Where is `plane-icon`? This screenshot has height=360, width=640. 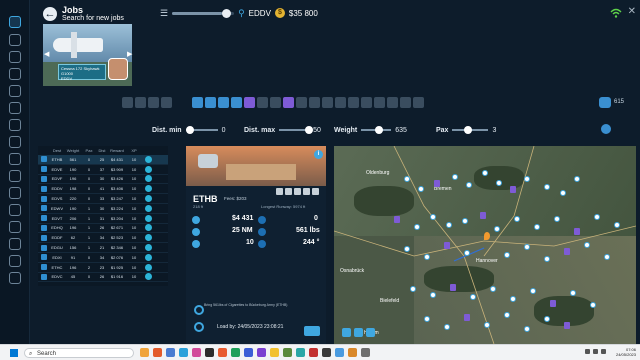
plane-icon is located at coordinates (15, 57).